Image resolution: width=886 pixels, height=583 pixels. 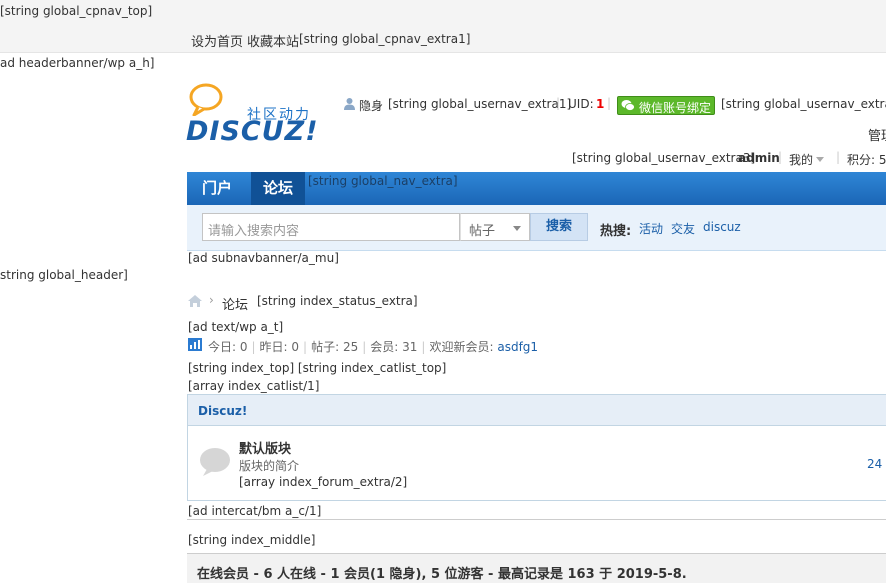 I want to click on forum-description: 版块的简介, so click(x=269, y=466).